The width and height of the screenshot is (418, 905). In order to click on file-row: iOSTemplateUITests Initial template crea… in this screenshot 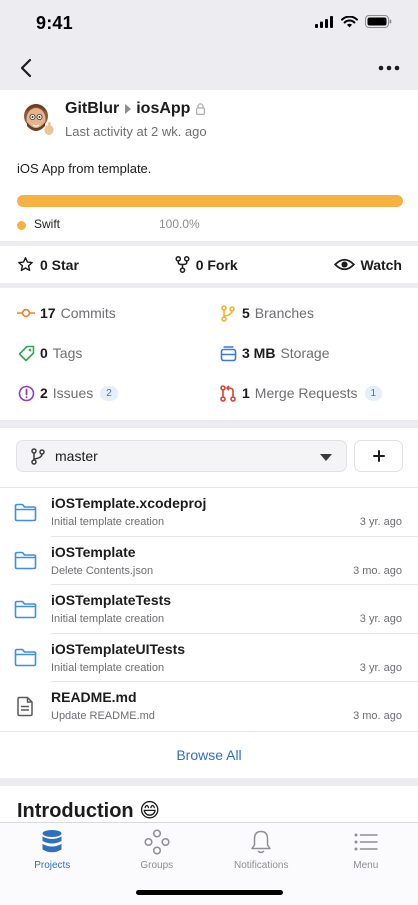, I will do `click(209, 658)`.